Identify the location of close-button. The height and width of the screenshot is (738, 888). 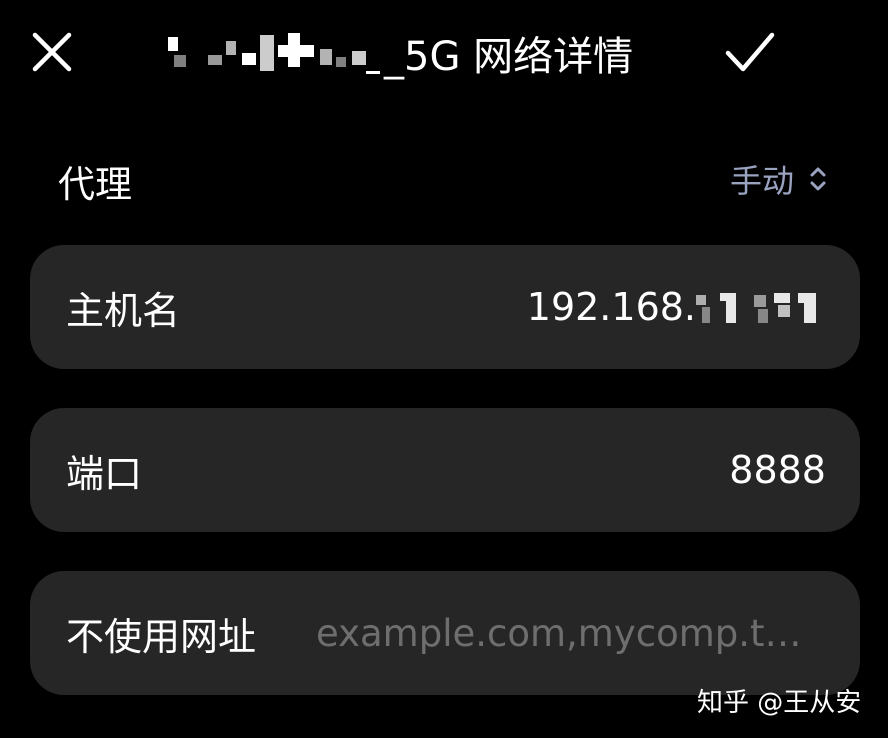
(52, 52).